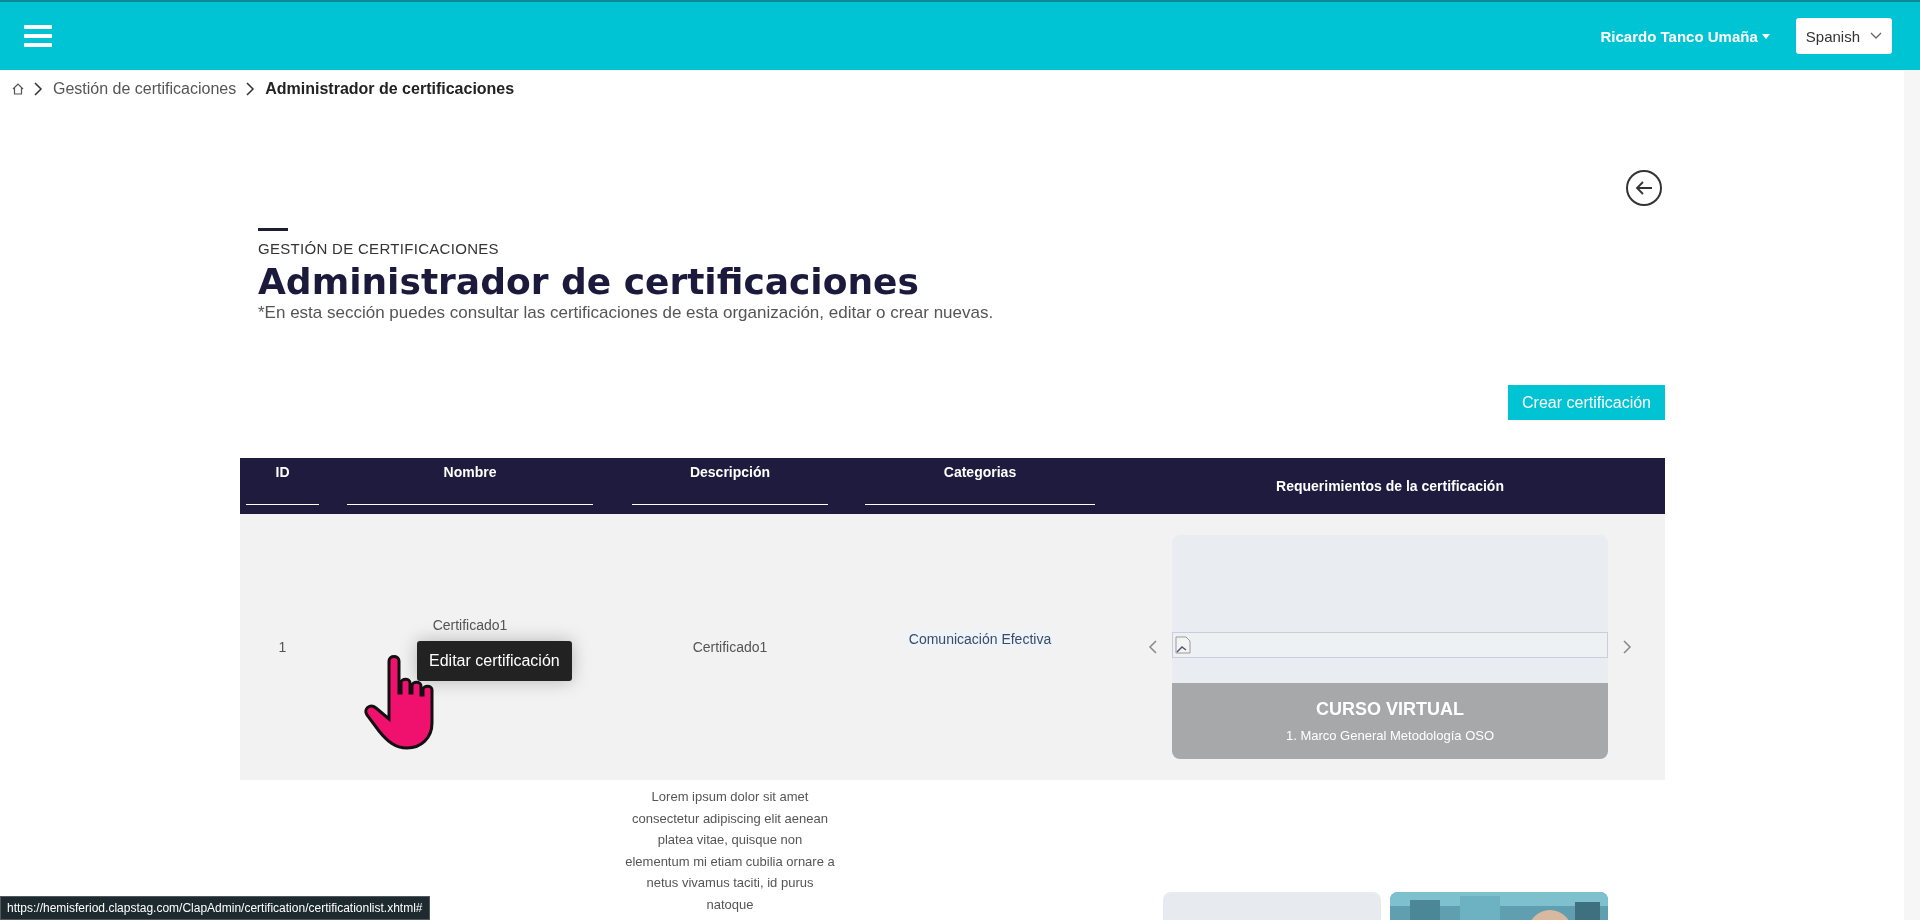 This screenshot has width=1920, height=920. Describe the element at coordinates (1627, 647) in the screenshot. I see `next-icon` at that location.